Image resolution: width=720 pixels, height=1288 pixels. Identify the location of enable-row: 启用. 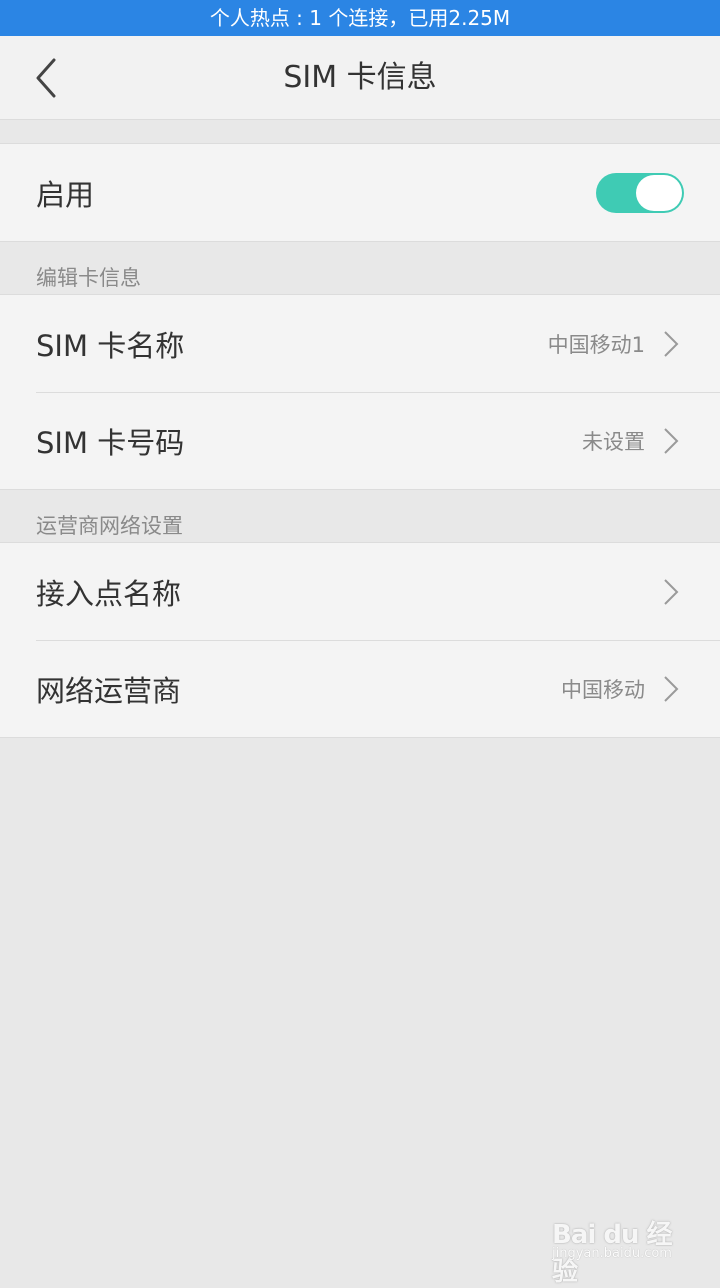
(360, 192).